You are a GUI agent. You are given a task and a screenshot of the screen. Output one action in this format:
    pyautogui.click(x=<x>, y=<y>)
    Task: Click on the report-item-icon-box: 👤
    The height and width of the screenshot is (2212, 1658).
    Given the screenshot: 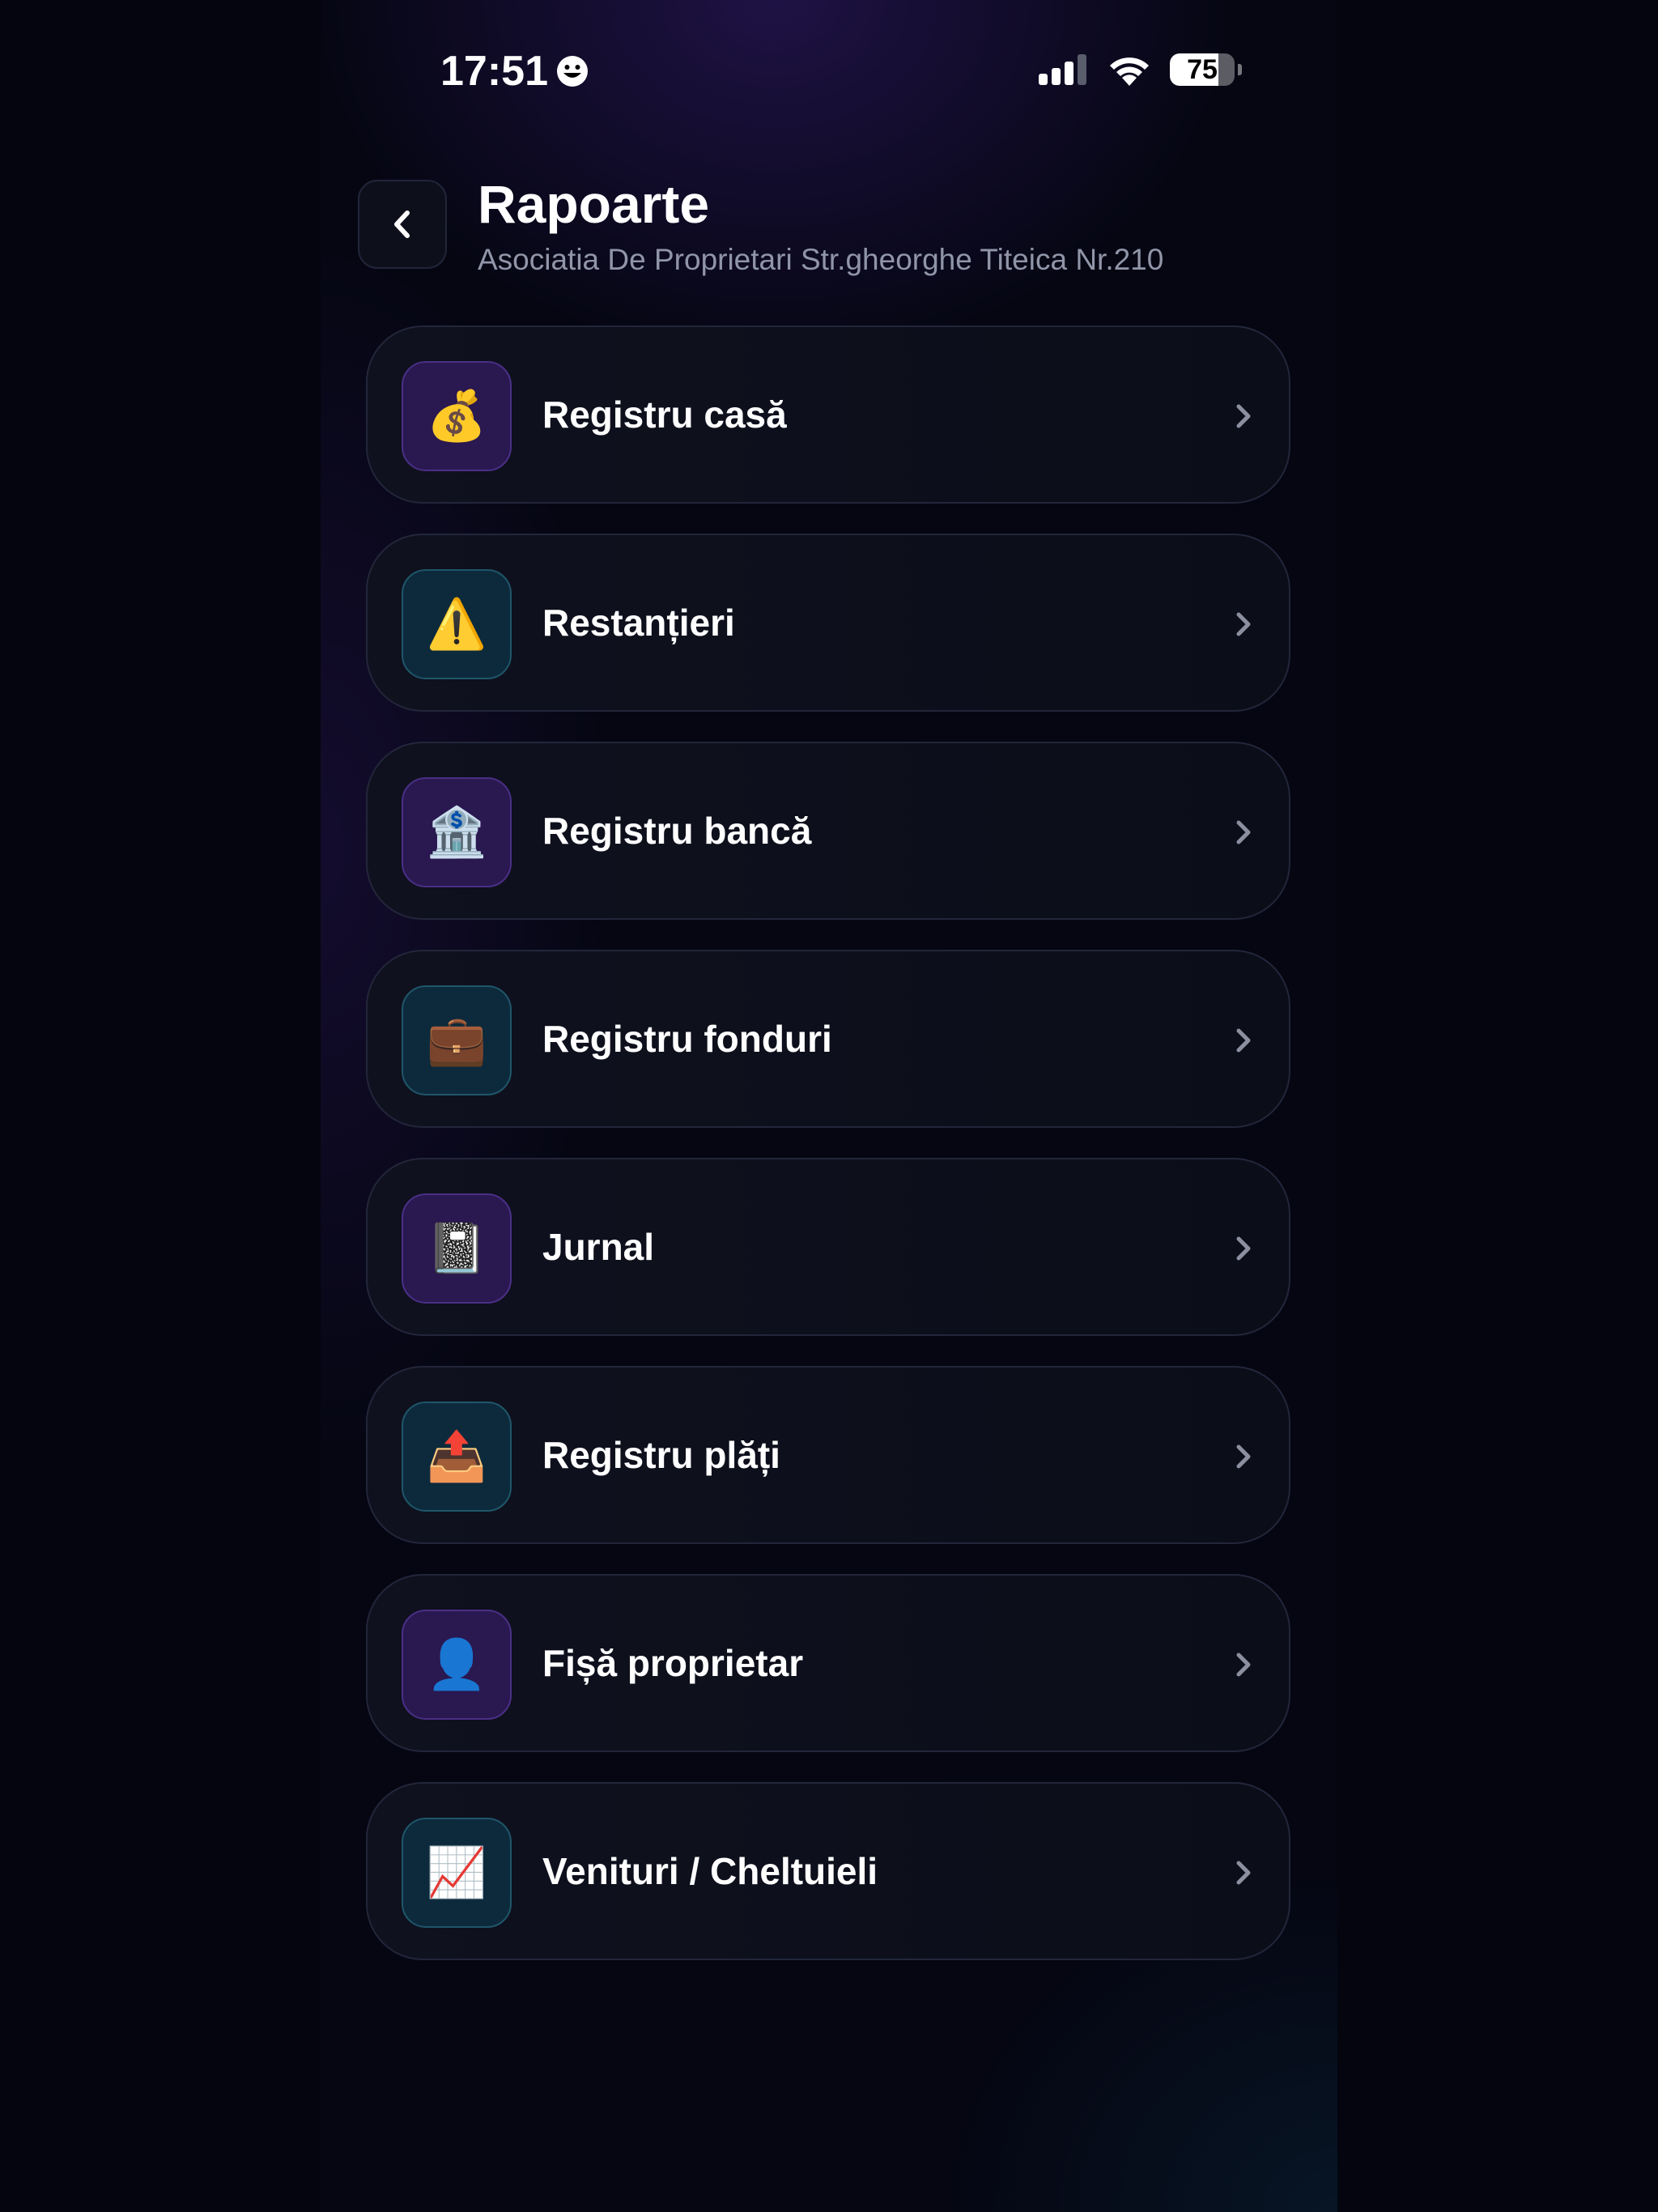 What is the action you would take?
    pyautogui.click(x=457, y=1665)
    